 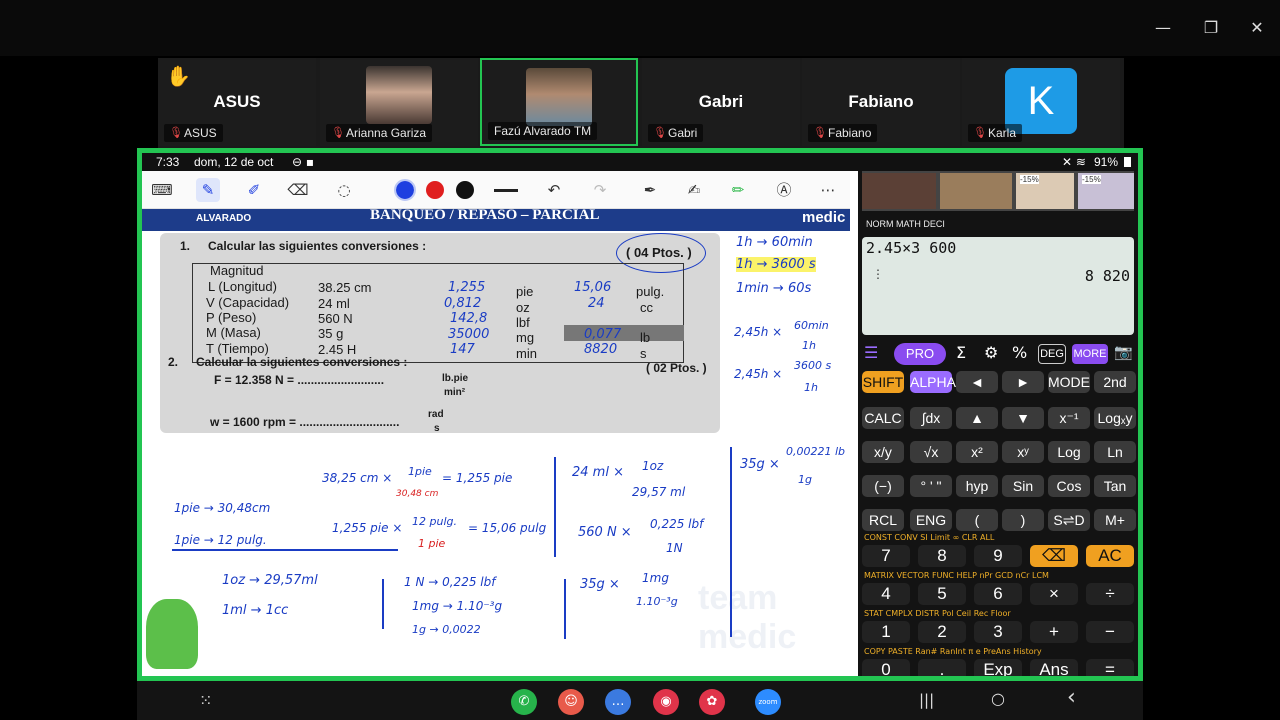 I want to click on calc-key: x/y, so click(x=883, y=452).